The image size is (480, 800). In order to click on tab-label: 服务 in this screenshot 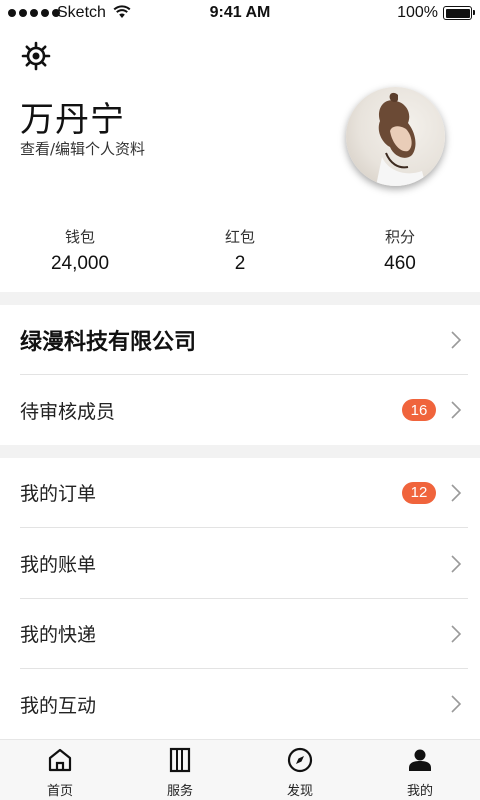, I will do `click(179, 791)`.